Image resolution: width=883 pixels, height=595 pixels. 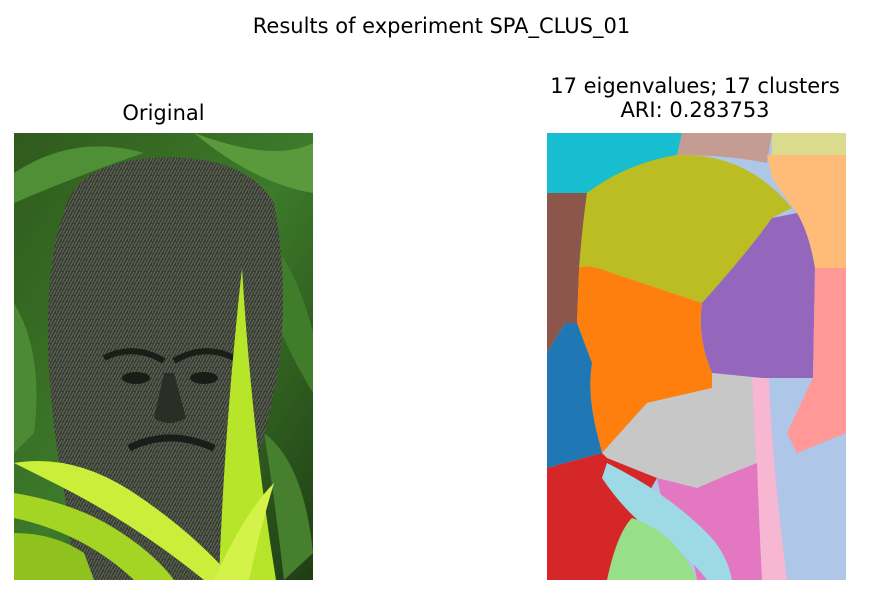 What do you see at coordinates (695, 110) in the screenshot?
I see `segmentation-title-line2: ARI: 0.283753` at bounding box center [695, 110].